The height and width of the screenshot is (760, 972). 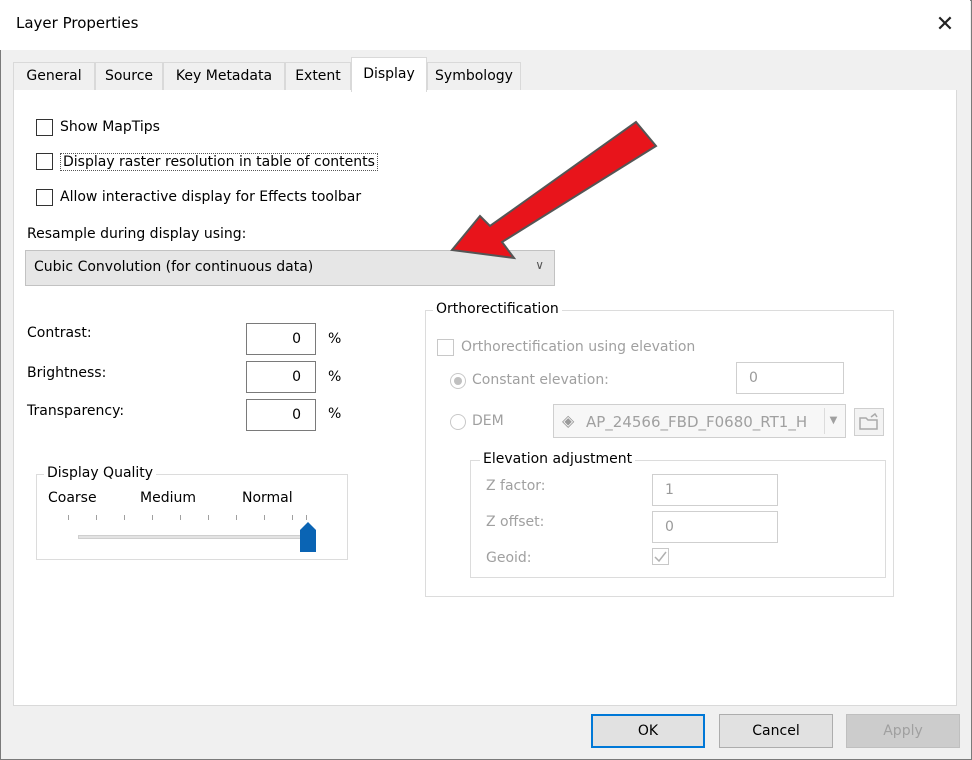 I want to click on contrast-label: Contrast:, so click(x=59, y=333).